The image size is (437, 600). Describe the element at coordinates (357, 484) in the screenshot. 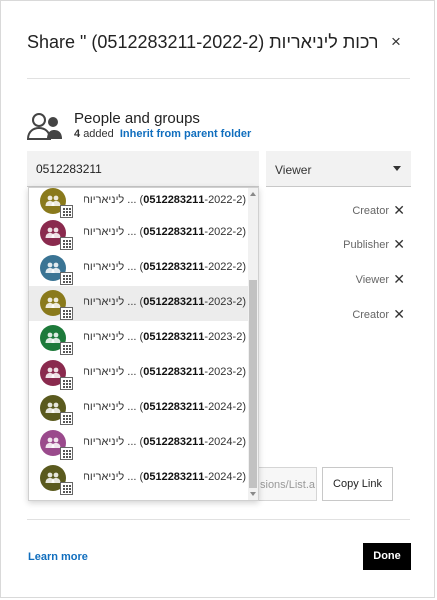

I see `copy-link-button: Copy Link` at that location.